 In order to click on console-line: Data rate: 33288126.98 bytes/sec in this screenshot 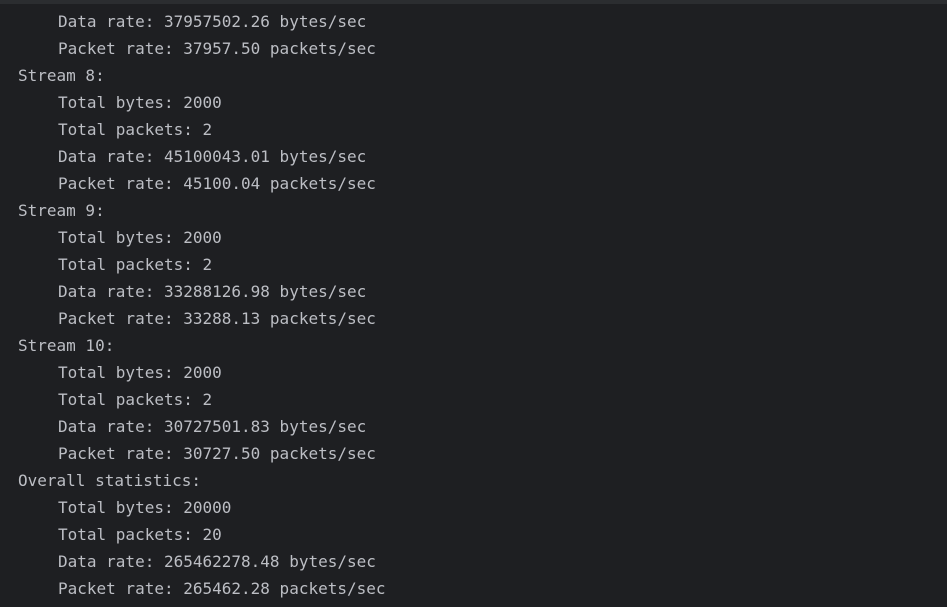, I will do `click(212, 291)`.